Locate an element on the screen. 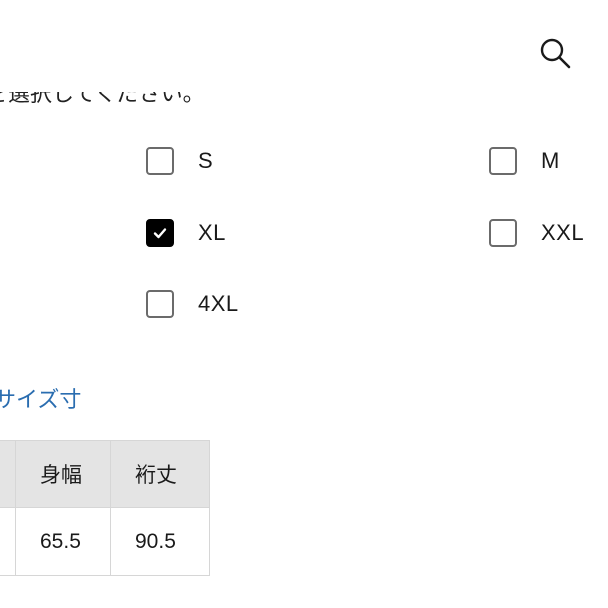  size-option-xxl: XXL is located at coordinates (536, 233).